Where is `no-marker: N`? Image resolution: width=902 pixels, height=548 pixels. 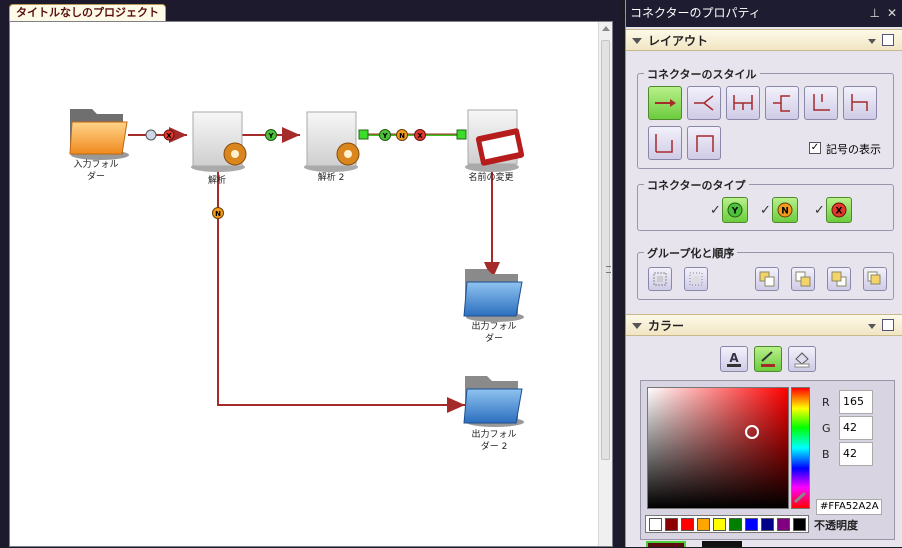
no-marker: N is located at coordinates (402, 135).